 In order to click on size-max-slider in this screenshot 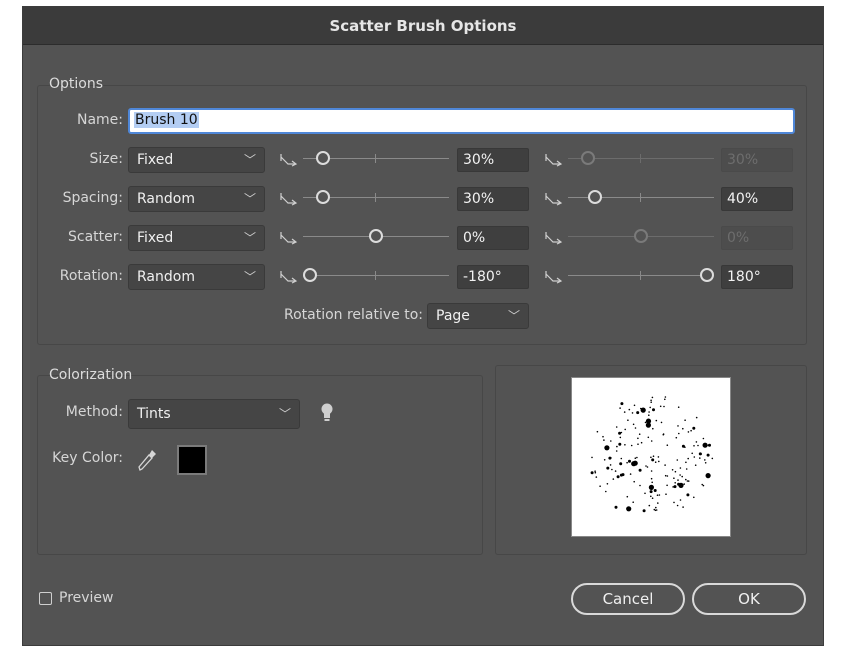, I will do `click(641, 159)`.